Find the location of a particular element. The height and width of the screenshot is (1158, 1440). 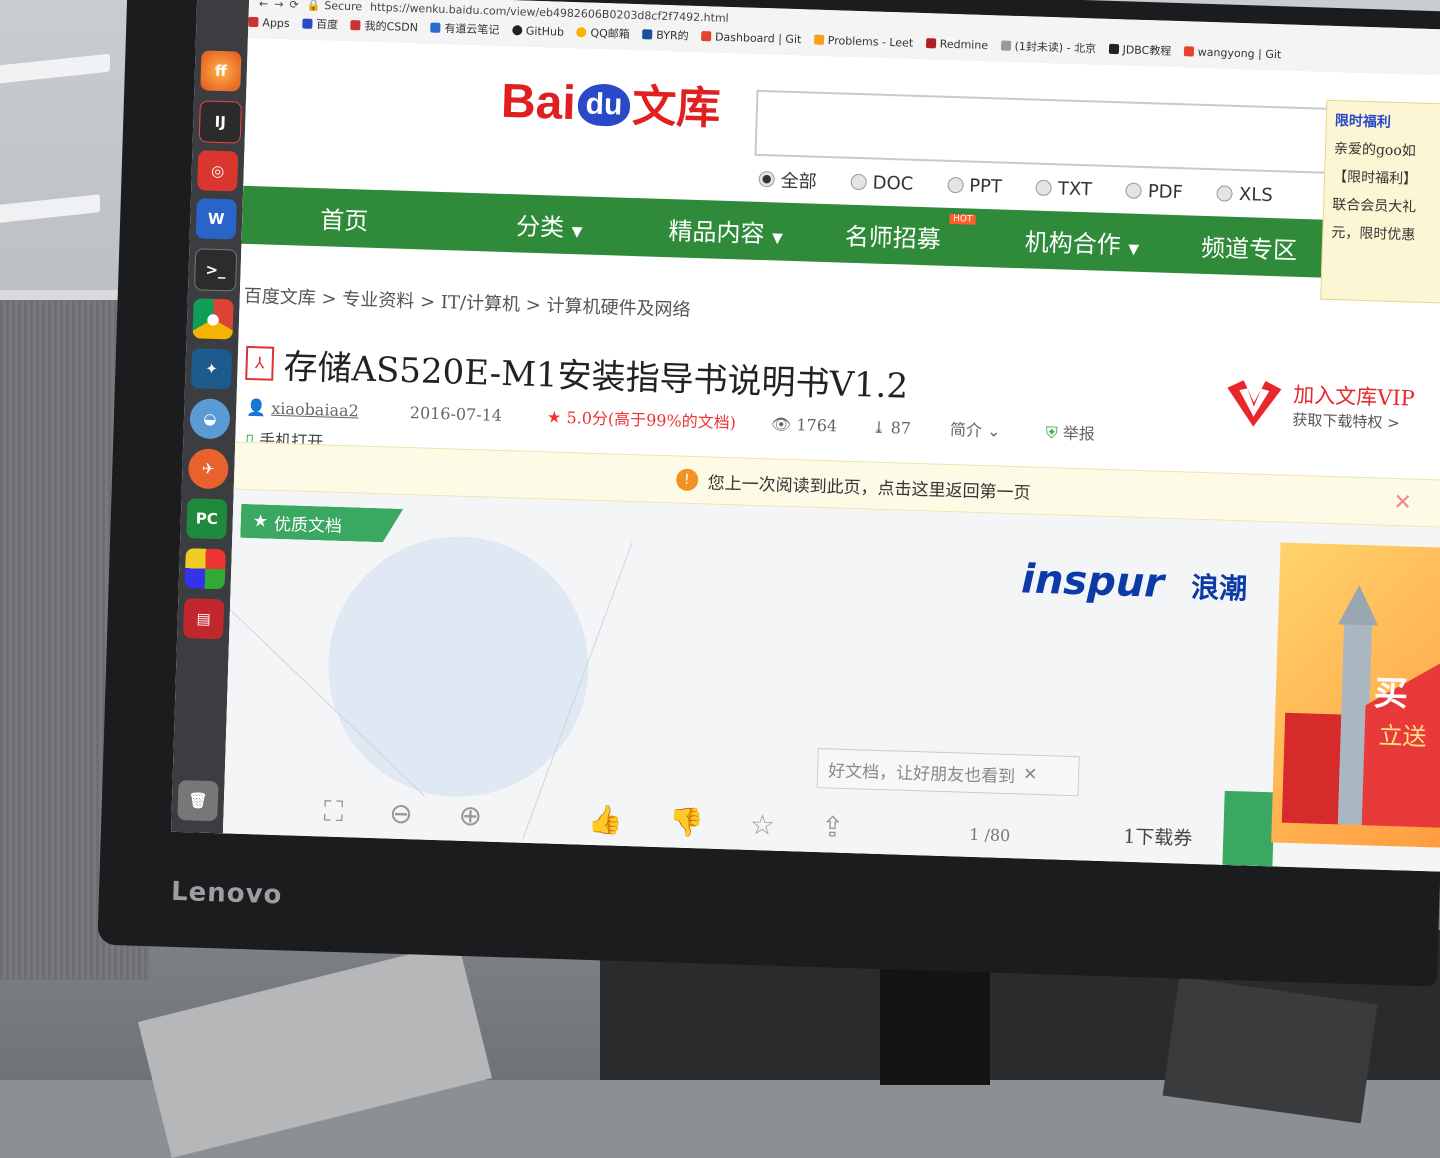

pycharm-icon: PC is located at coordinates (207, 519).